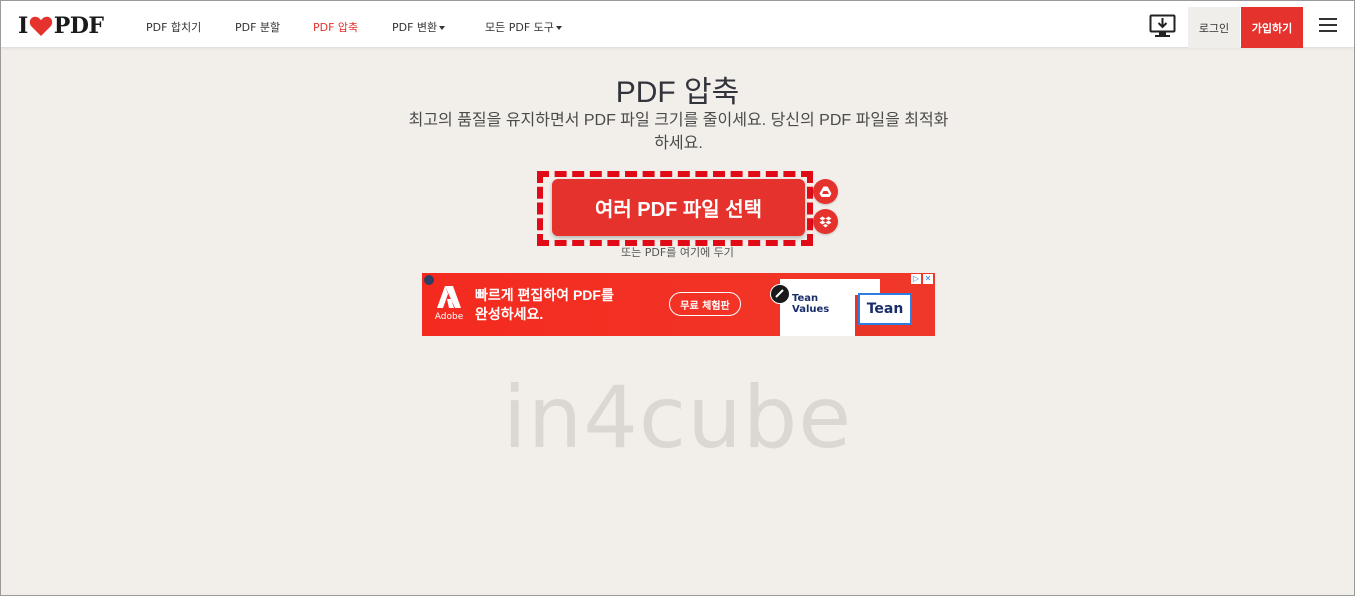 The height and width of the screenshot is (596, 1355). I want to click on nav-split-pdf: PDF 분할, so click(257, 27).